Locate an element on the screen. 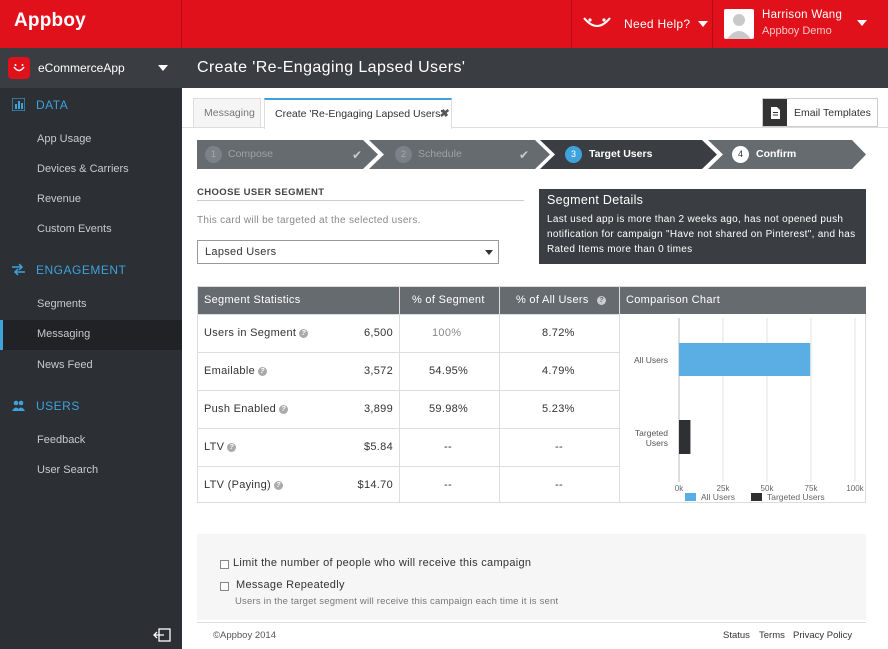  sidebar-item-app-usage: App Usage is located at coordinates (91, 140).